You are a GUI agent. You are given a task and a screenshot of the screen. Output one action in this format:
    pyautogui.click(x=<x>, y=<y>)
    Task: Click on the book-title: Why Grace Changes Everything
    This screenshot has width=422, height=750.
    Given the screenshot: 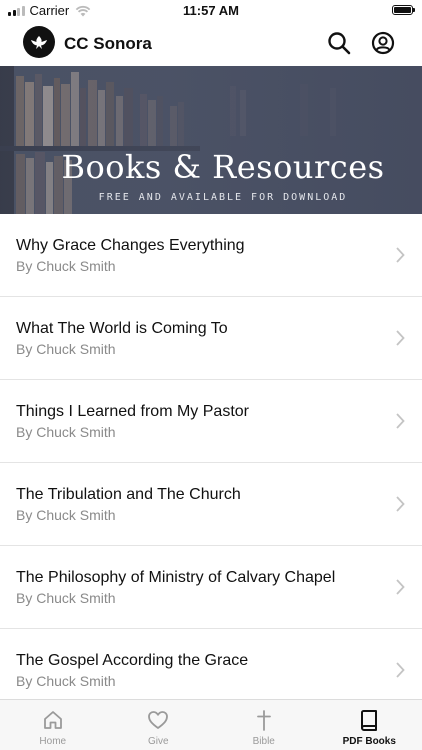 What is the action you would take?
    pyautogui.click(x=130, y=245)
    